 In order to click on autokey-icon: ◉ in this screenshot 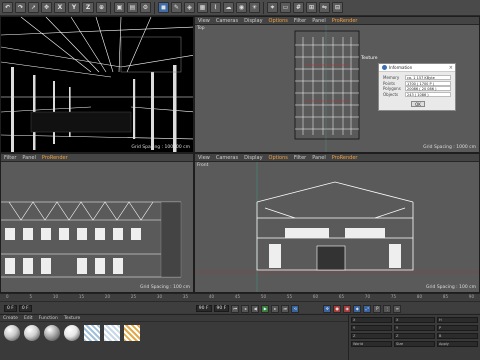, I will do `click(347, 308)`.